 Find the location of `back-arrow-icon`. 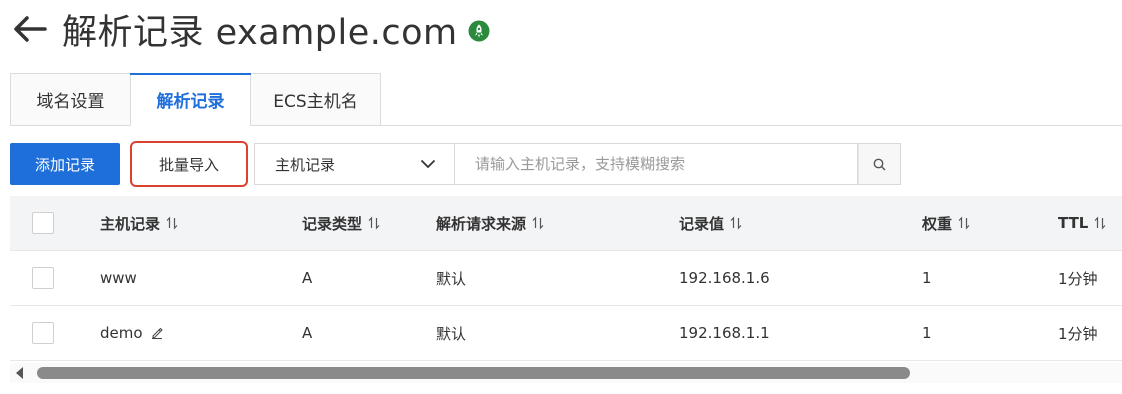

back-arrow-icon is located at coordinates (30, 29).